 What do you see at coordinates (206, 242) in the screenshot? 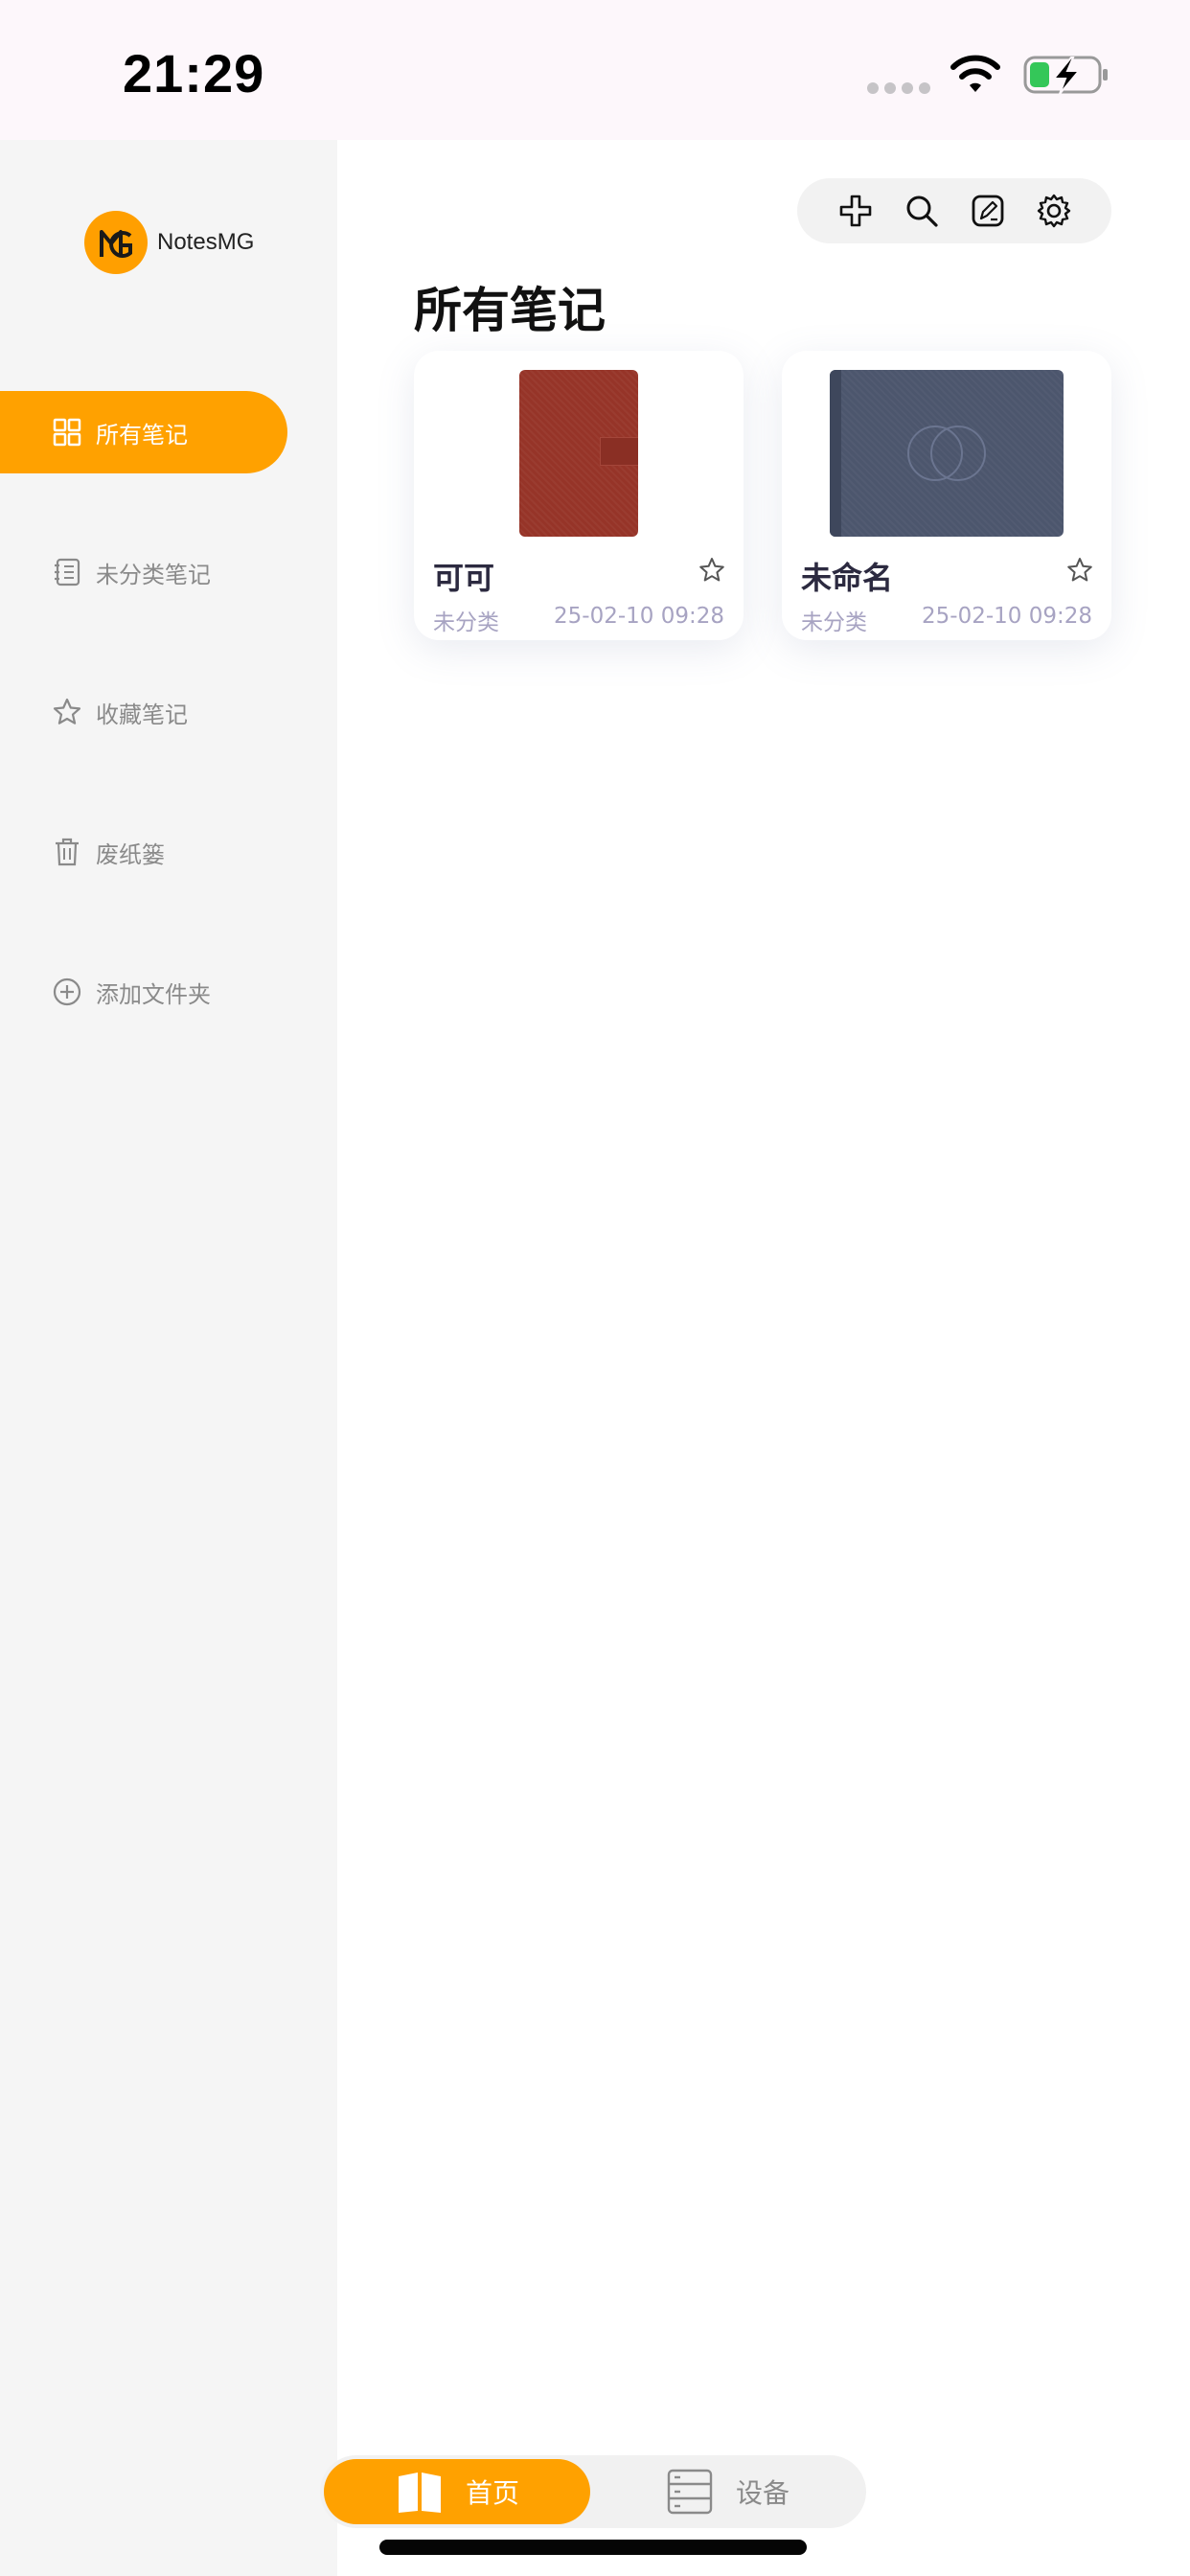
I see `brand-name: NotesMG` at bounding box center [206, 242].